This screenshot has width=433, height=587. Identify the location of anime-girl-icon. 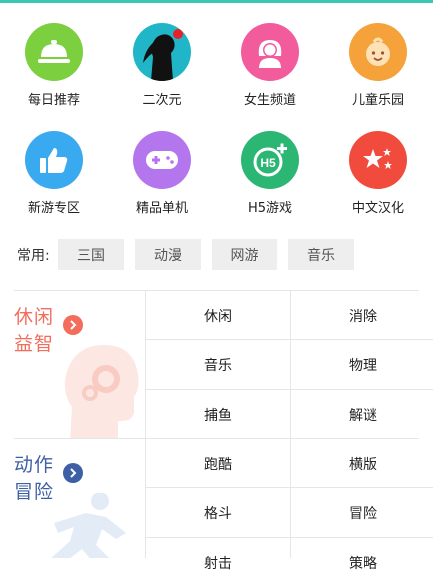
(162, 52).